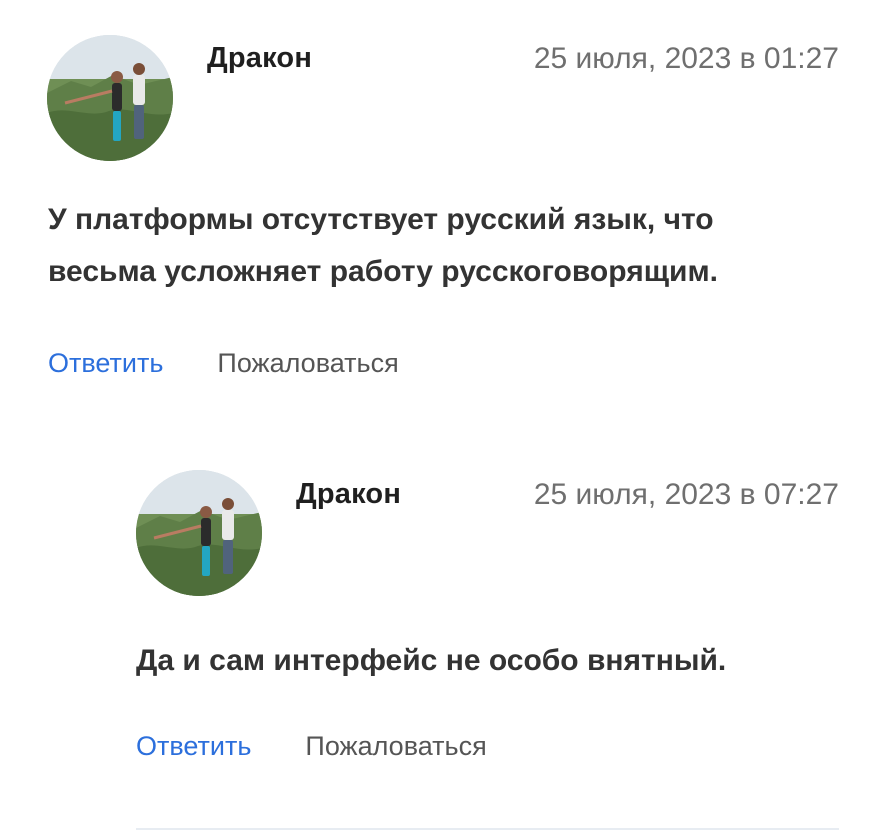 The width and height of the screenshot is (875, 833). What do you see at coordinates (686, 494) in the screenshot?
I see `comment-date: 25 июля, 2023 в 07:27` at bounding box center [686, 494].